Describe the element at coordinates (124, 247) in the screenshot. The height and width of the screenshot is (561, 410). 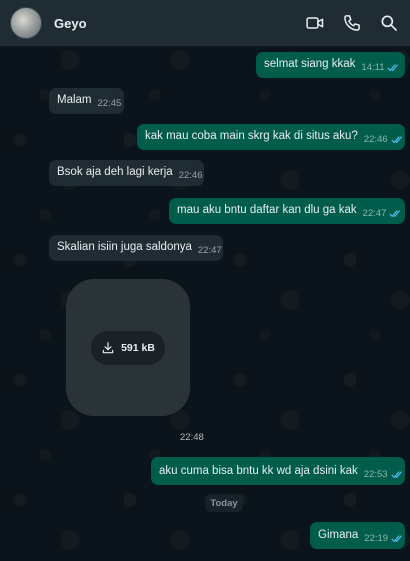
I see `message-text: Skalian isiin juga saldonya` at that location.